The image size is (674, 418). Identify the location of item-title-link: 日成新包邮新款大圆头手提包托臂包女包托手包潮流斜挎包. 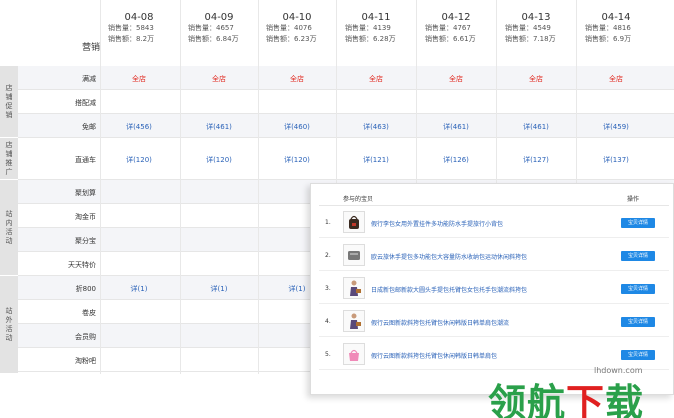
(449, 289).